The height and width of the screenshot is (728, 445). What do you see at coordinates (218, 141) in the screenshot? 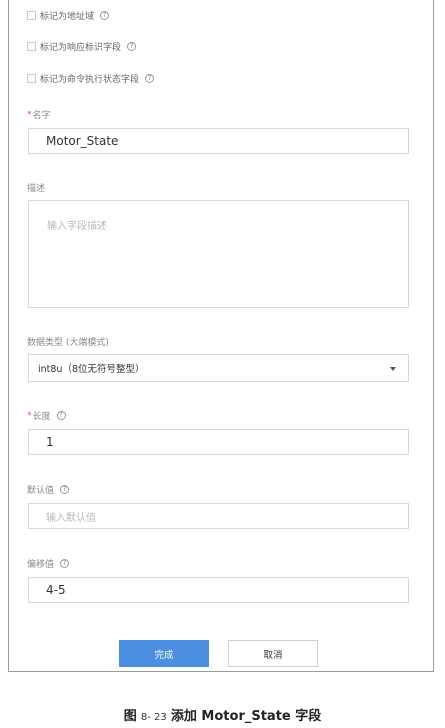
I see `name-input: Motor_State` at bounding box center [218, 141].